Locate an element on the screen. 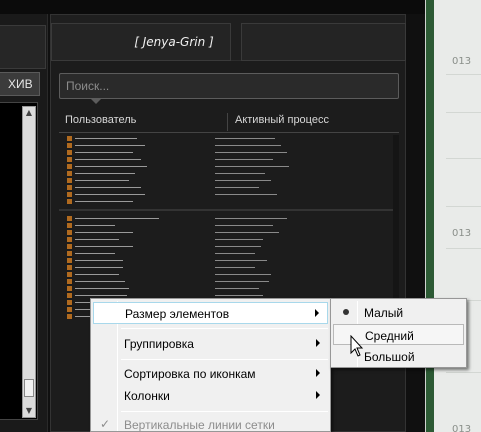 The height and width of the screenshot is (432, 481). left-panel: ХИВ ▲ ▼ is located at coordinates (24, 223).